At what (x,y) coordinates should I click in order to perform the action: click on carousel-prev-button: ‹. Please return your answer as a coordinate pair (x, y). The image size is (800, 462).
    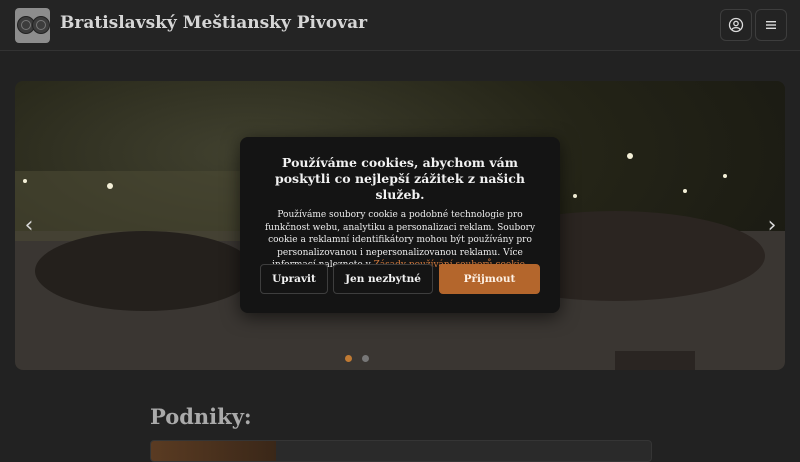
    Looking at the image, I should click on (29, 226).